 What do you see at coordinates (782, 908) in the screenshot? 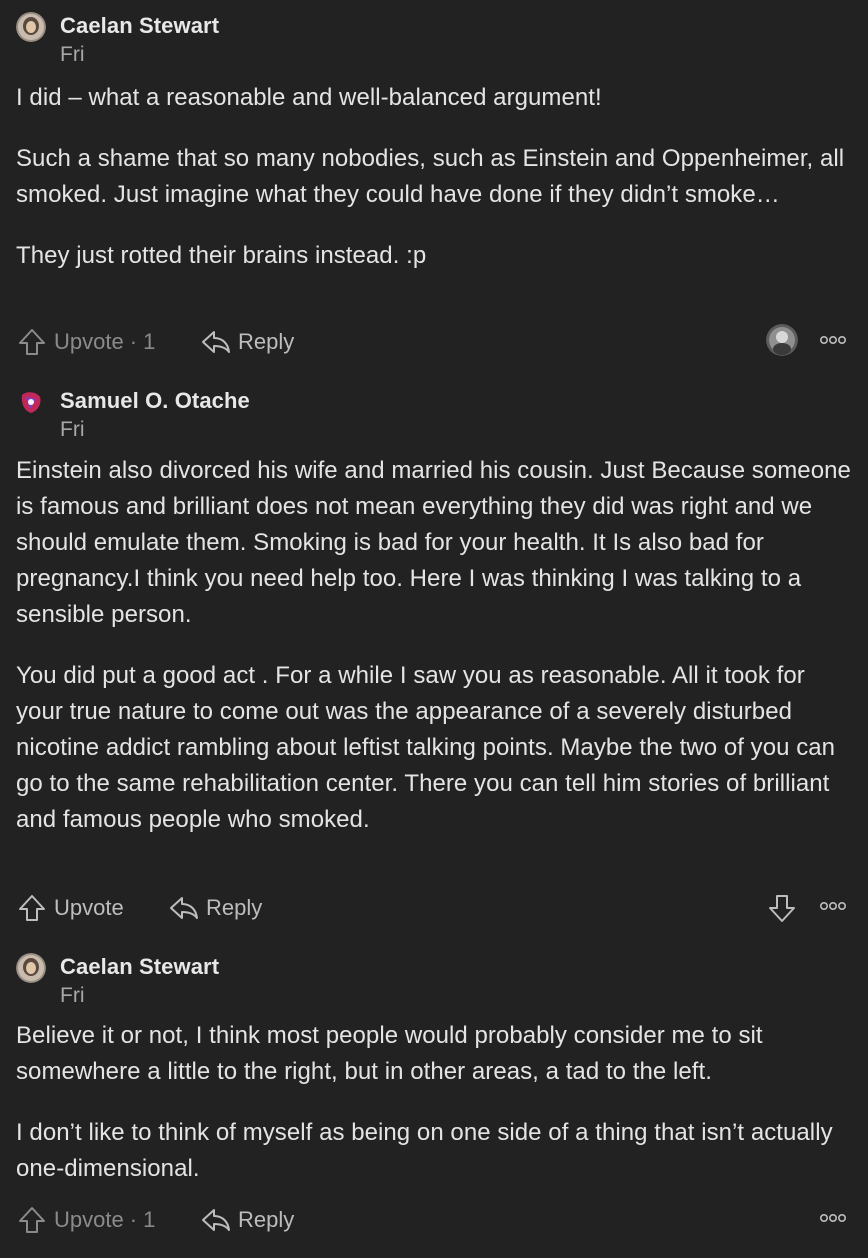
I see `downvote-button` at bounding box center [782, 908].